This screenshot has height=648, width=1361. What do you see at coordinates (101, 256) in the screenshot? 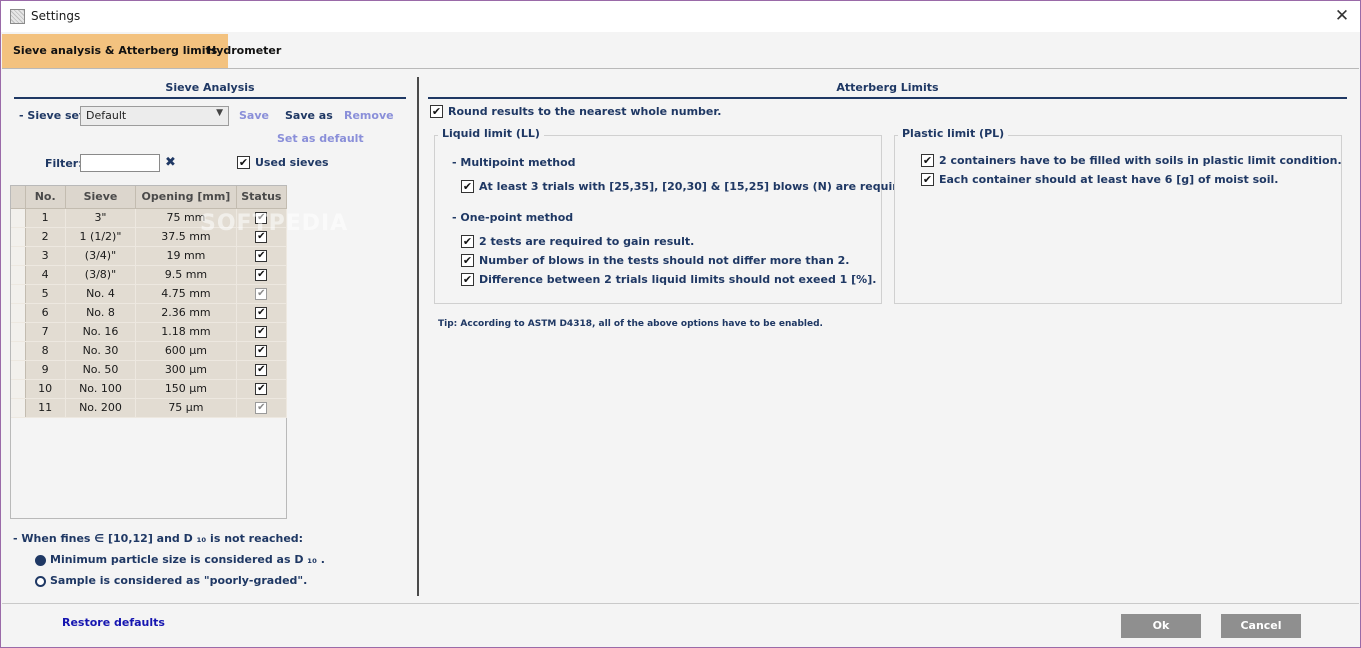
I see `cell-sieve: (3/4)"` at bounding box center [101, 256].